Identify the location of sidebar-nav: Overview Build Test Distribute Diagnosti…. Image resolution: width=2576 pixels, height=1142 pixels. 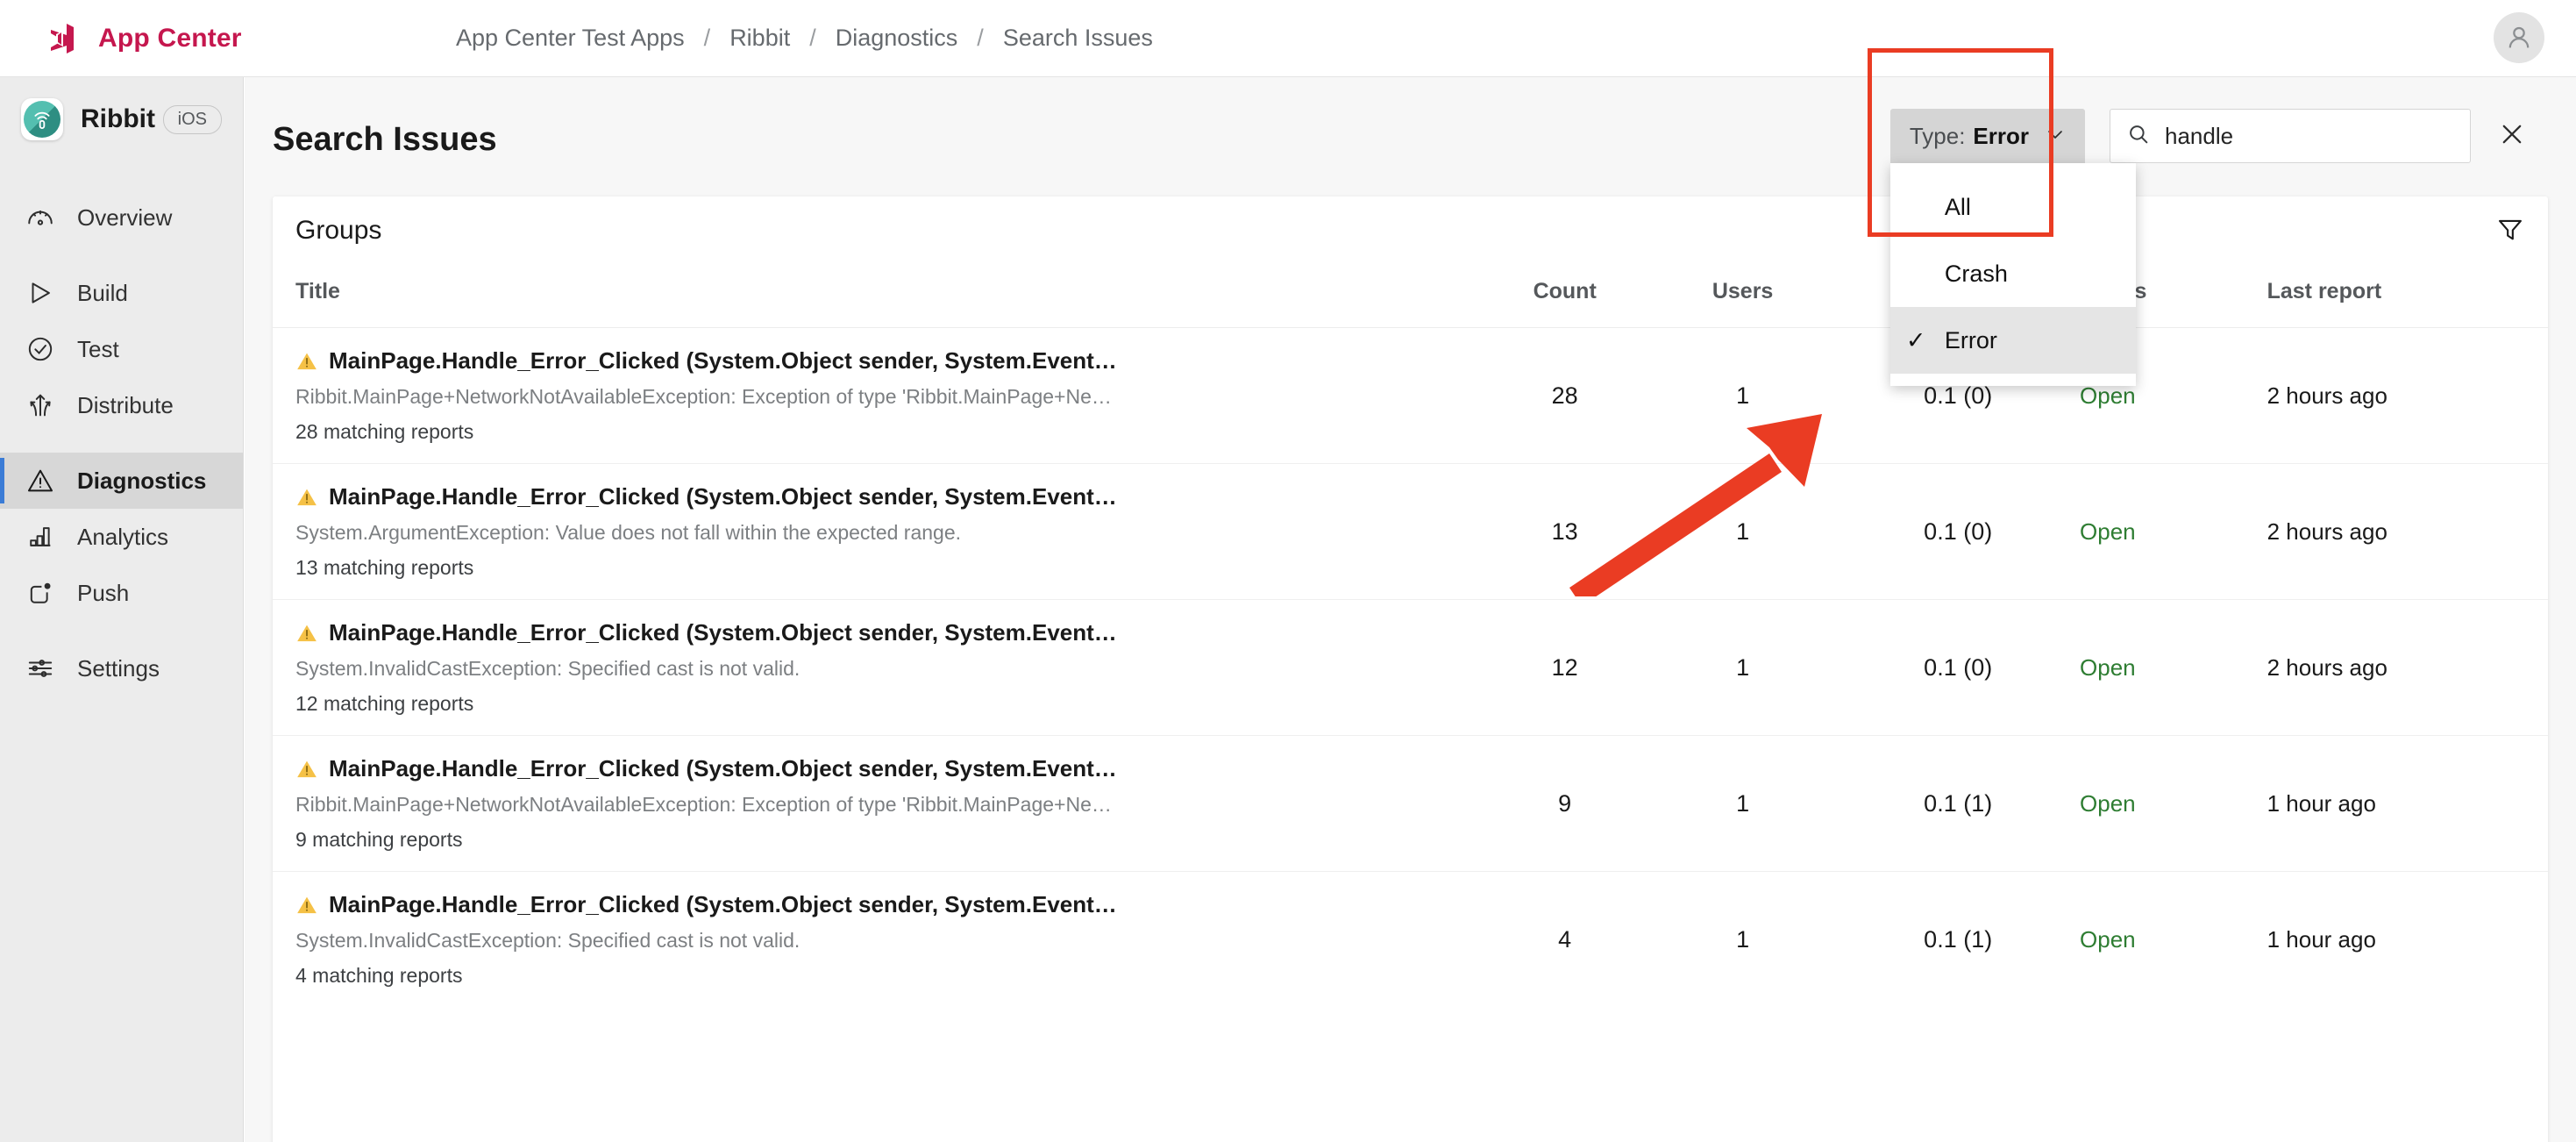
(121, 442).